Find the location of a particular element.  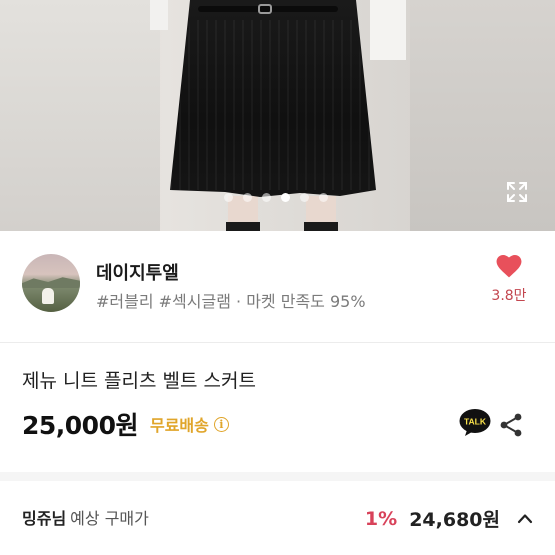

estimated-price-row: 밍쥬님 예상 구매가 1% 24,680원 is located at coordinates (278, 520).